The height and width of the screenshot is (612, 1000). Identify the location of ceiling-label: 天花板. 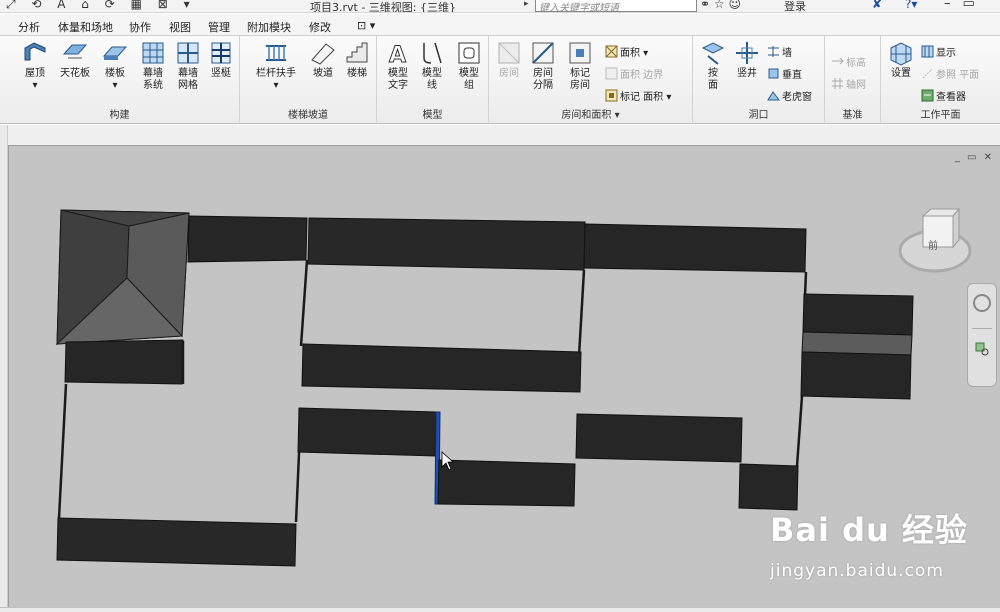
(75, 73).